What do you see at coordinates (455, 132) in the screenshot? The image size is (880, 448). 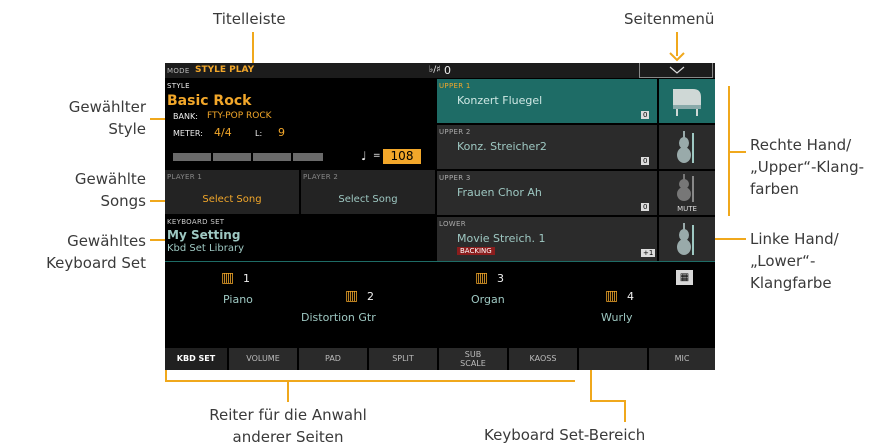 I see `track-upper-2-label: UPPER 2` at bounding box center [455, 132].